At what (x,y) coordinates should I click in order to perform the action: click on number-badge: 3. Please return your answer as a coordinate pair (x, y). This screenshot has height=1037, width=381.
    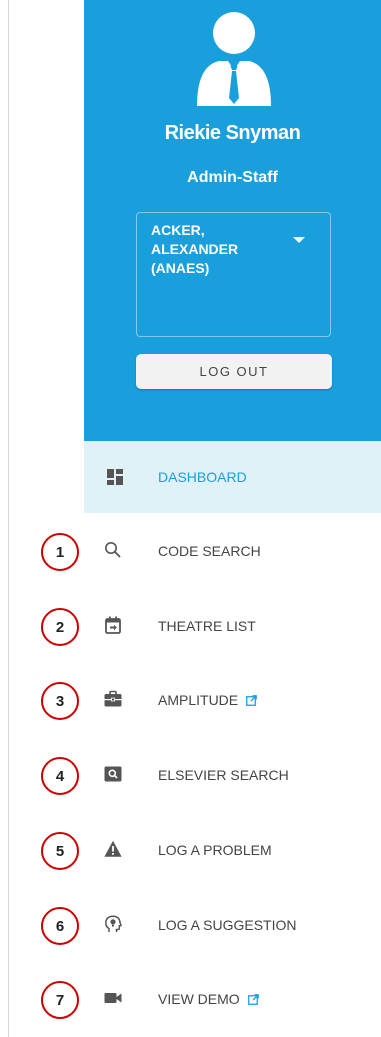
    Looking at the image, I should click on (60, 701).